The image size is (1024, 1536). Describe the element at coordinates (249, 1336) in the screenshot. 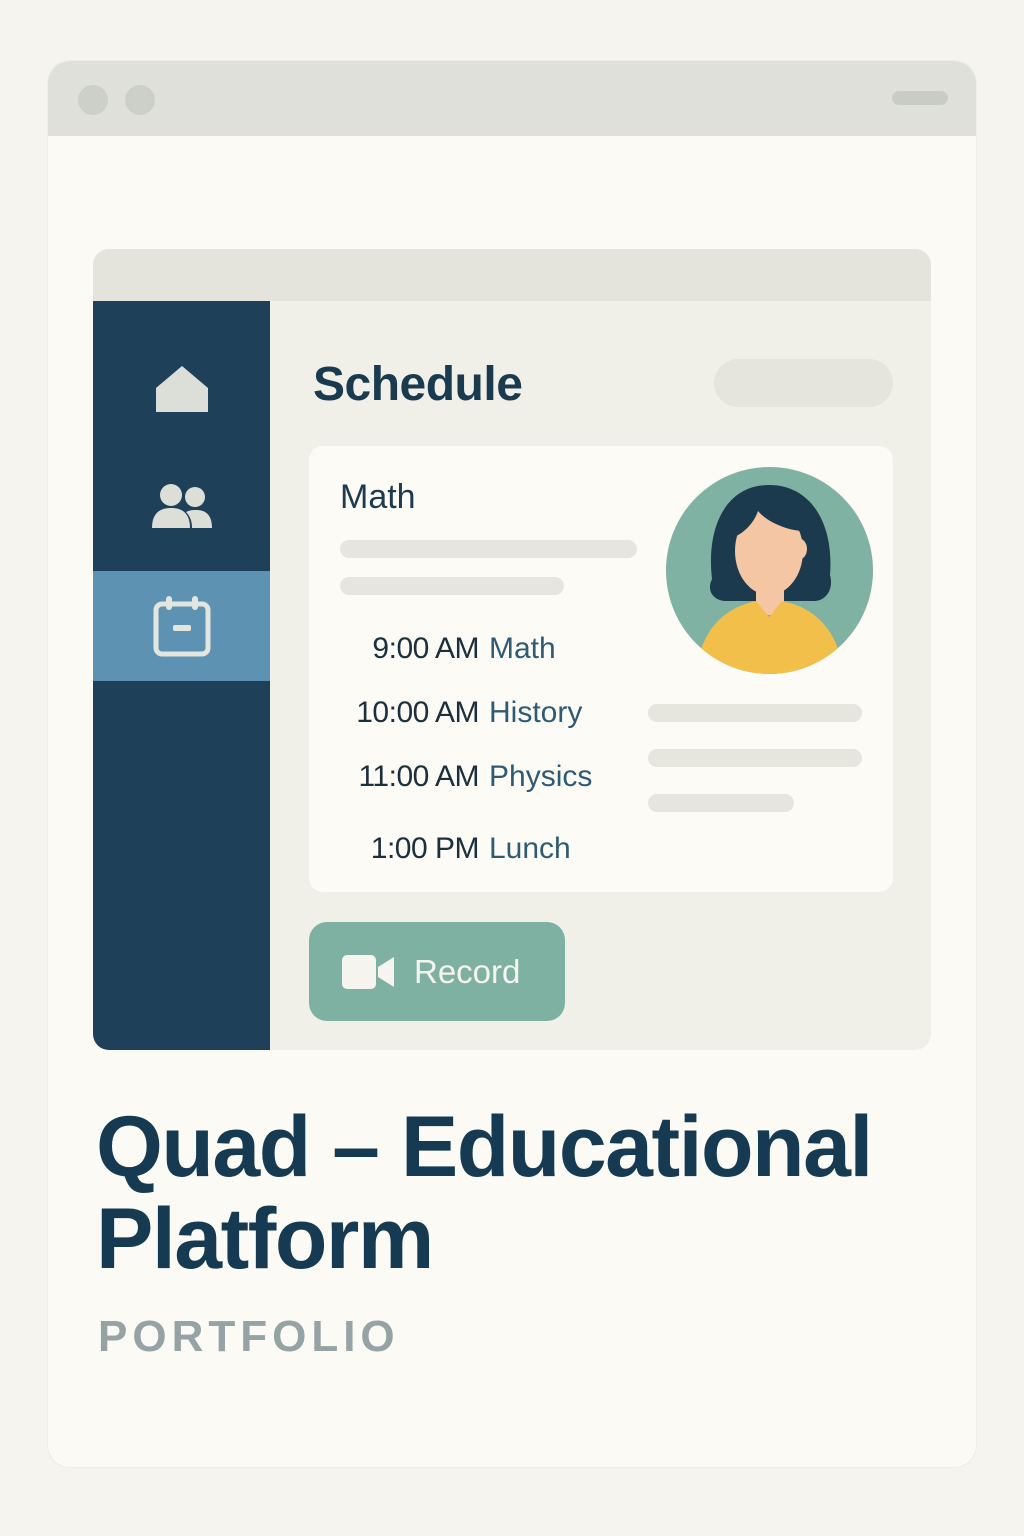

I see `hero-subtitle: PORTFOLIO` at that location.